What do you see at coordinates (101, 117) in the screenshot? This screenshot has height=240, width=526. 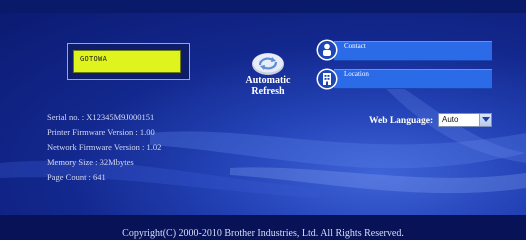 I see `serial-number: Serial no. : X12345M9J000151` at bounding box center [101, 117].